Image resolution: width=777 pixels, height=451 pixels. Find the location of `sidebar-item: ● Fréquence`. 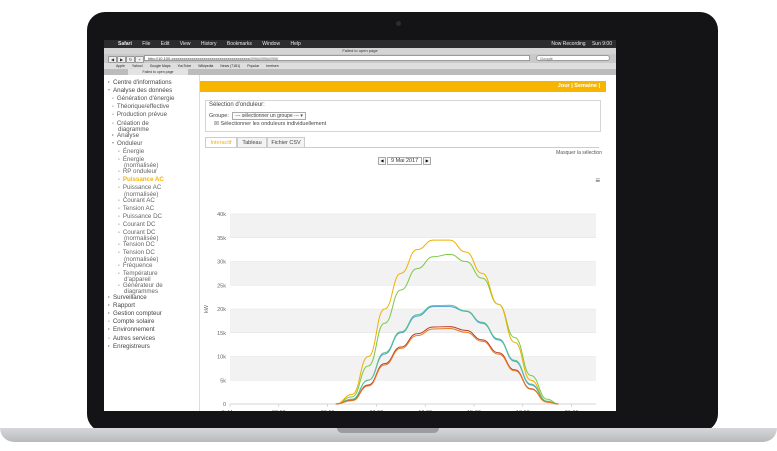

sidebar-item: ● Fréquence is located at coordinates (135, 265).